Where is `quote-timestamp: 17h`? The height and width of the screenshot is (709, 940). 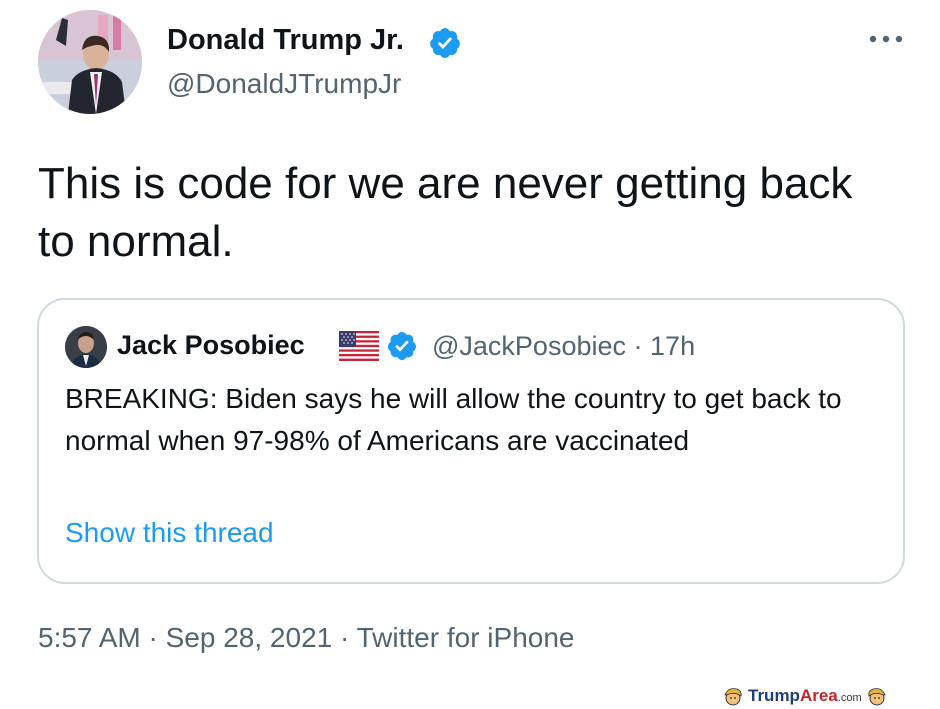
quote-timestamp: 17h is located at coordinates (672, 346).